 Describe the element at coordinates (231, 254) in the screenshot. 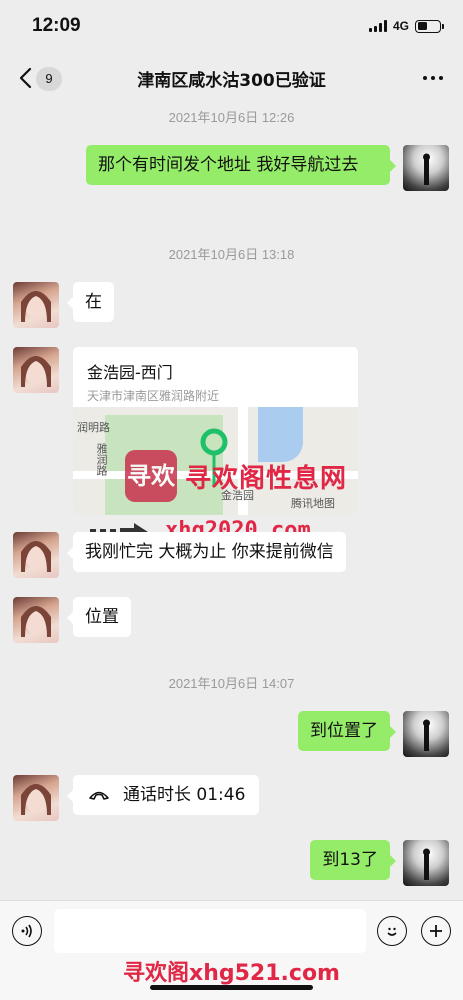

I see `message-timestamp: 2021年10月6日 13:18` at that location.